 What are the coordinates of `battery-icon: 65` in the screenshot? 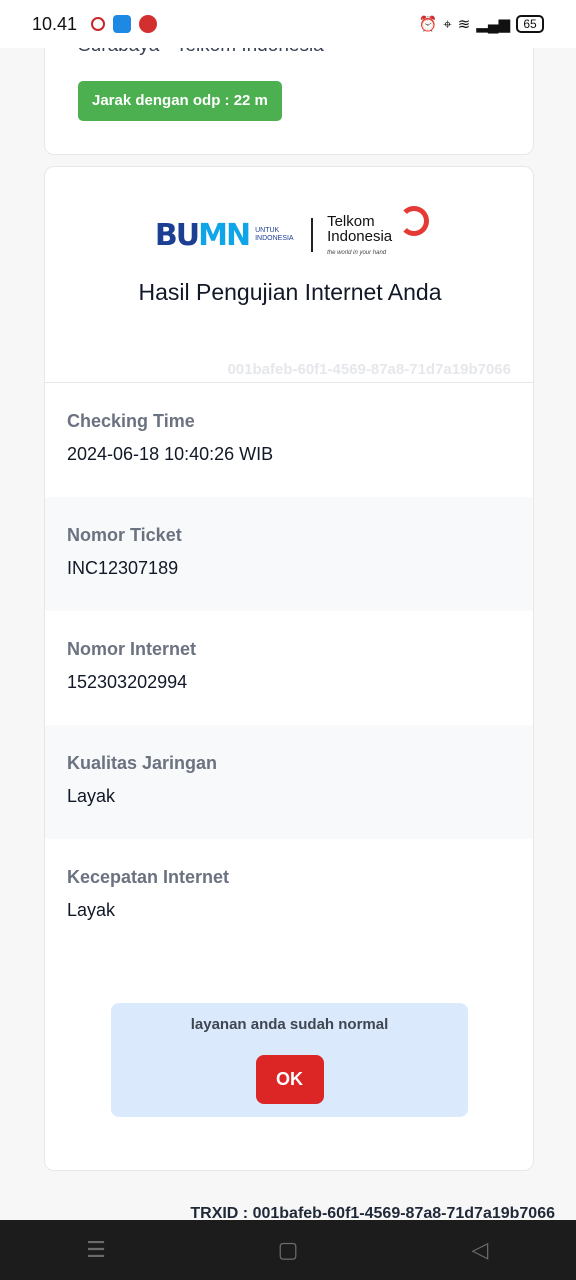 It's located at (530, 24).